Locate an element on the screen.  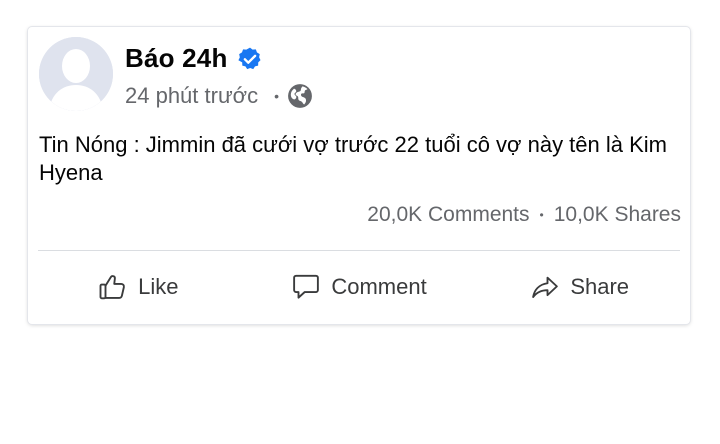
post-timestamp: 24 phút trước is located at coordinates (191, 96).